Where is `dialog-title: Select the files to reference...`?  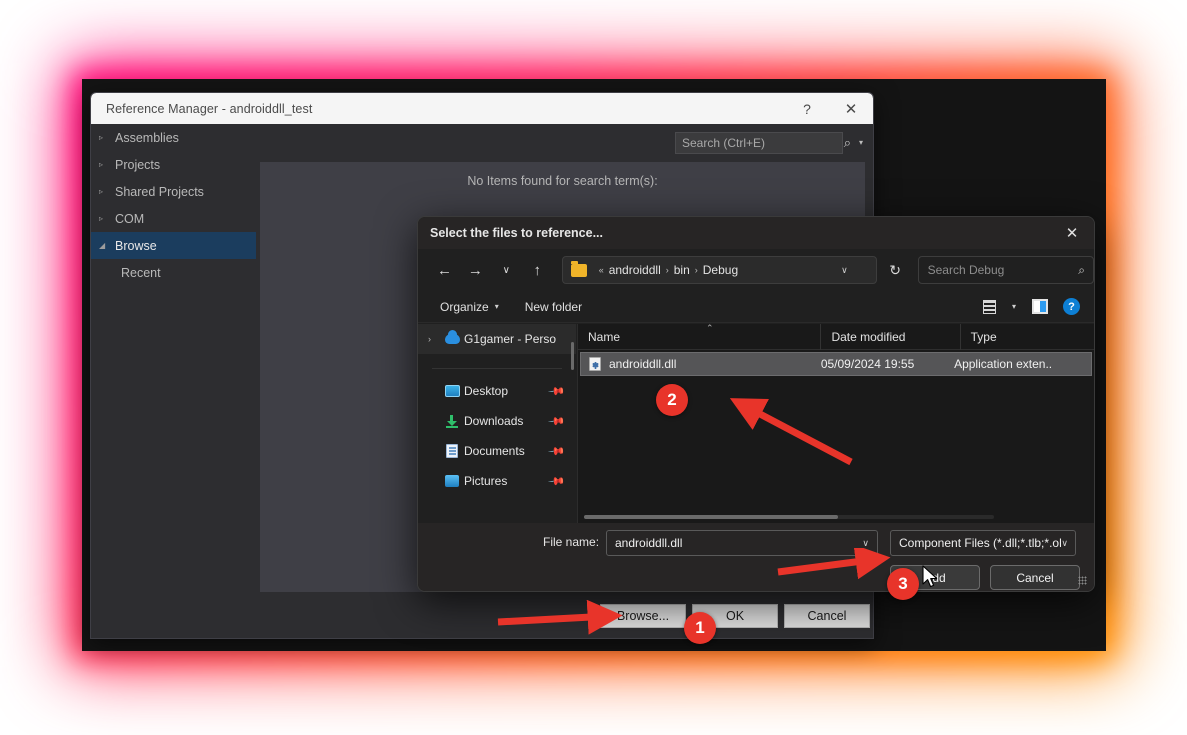 dialog-title: Select the files to reference... is located at coordinates (516, 233).